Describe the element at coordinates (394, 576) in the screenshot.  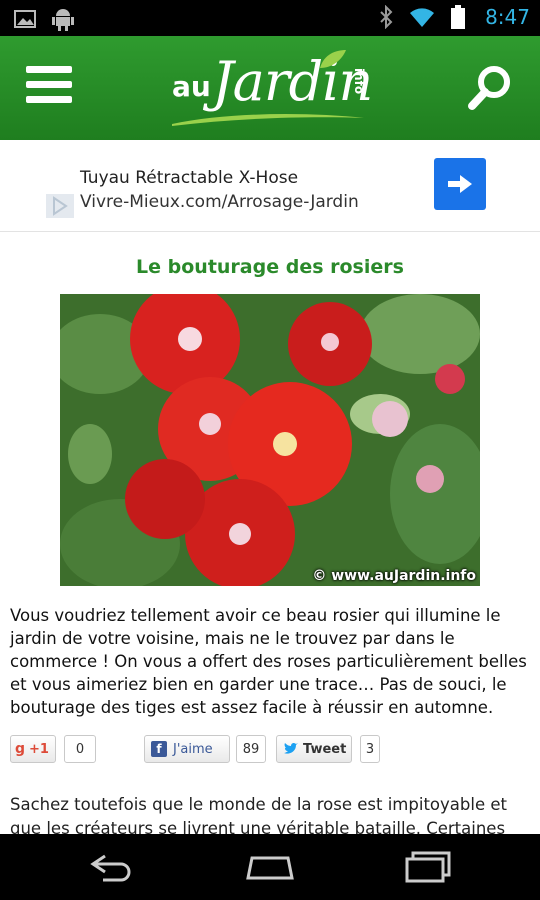
I see `image-credit: © www.auJardin.info` at that location.